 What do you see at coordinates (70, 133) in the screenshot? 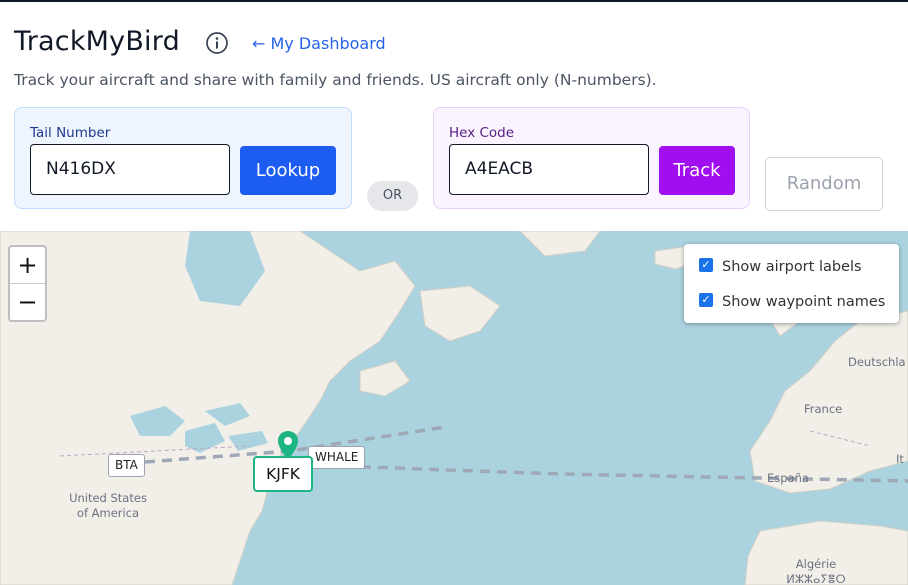
I see `tail-number-label: Tail Number` at bounding box center [70, 133].